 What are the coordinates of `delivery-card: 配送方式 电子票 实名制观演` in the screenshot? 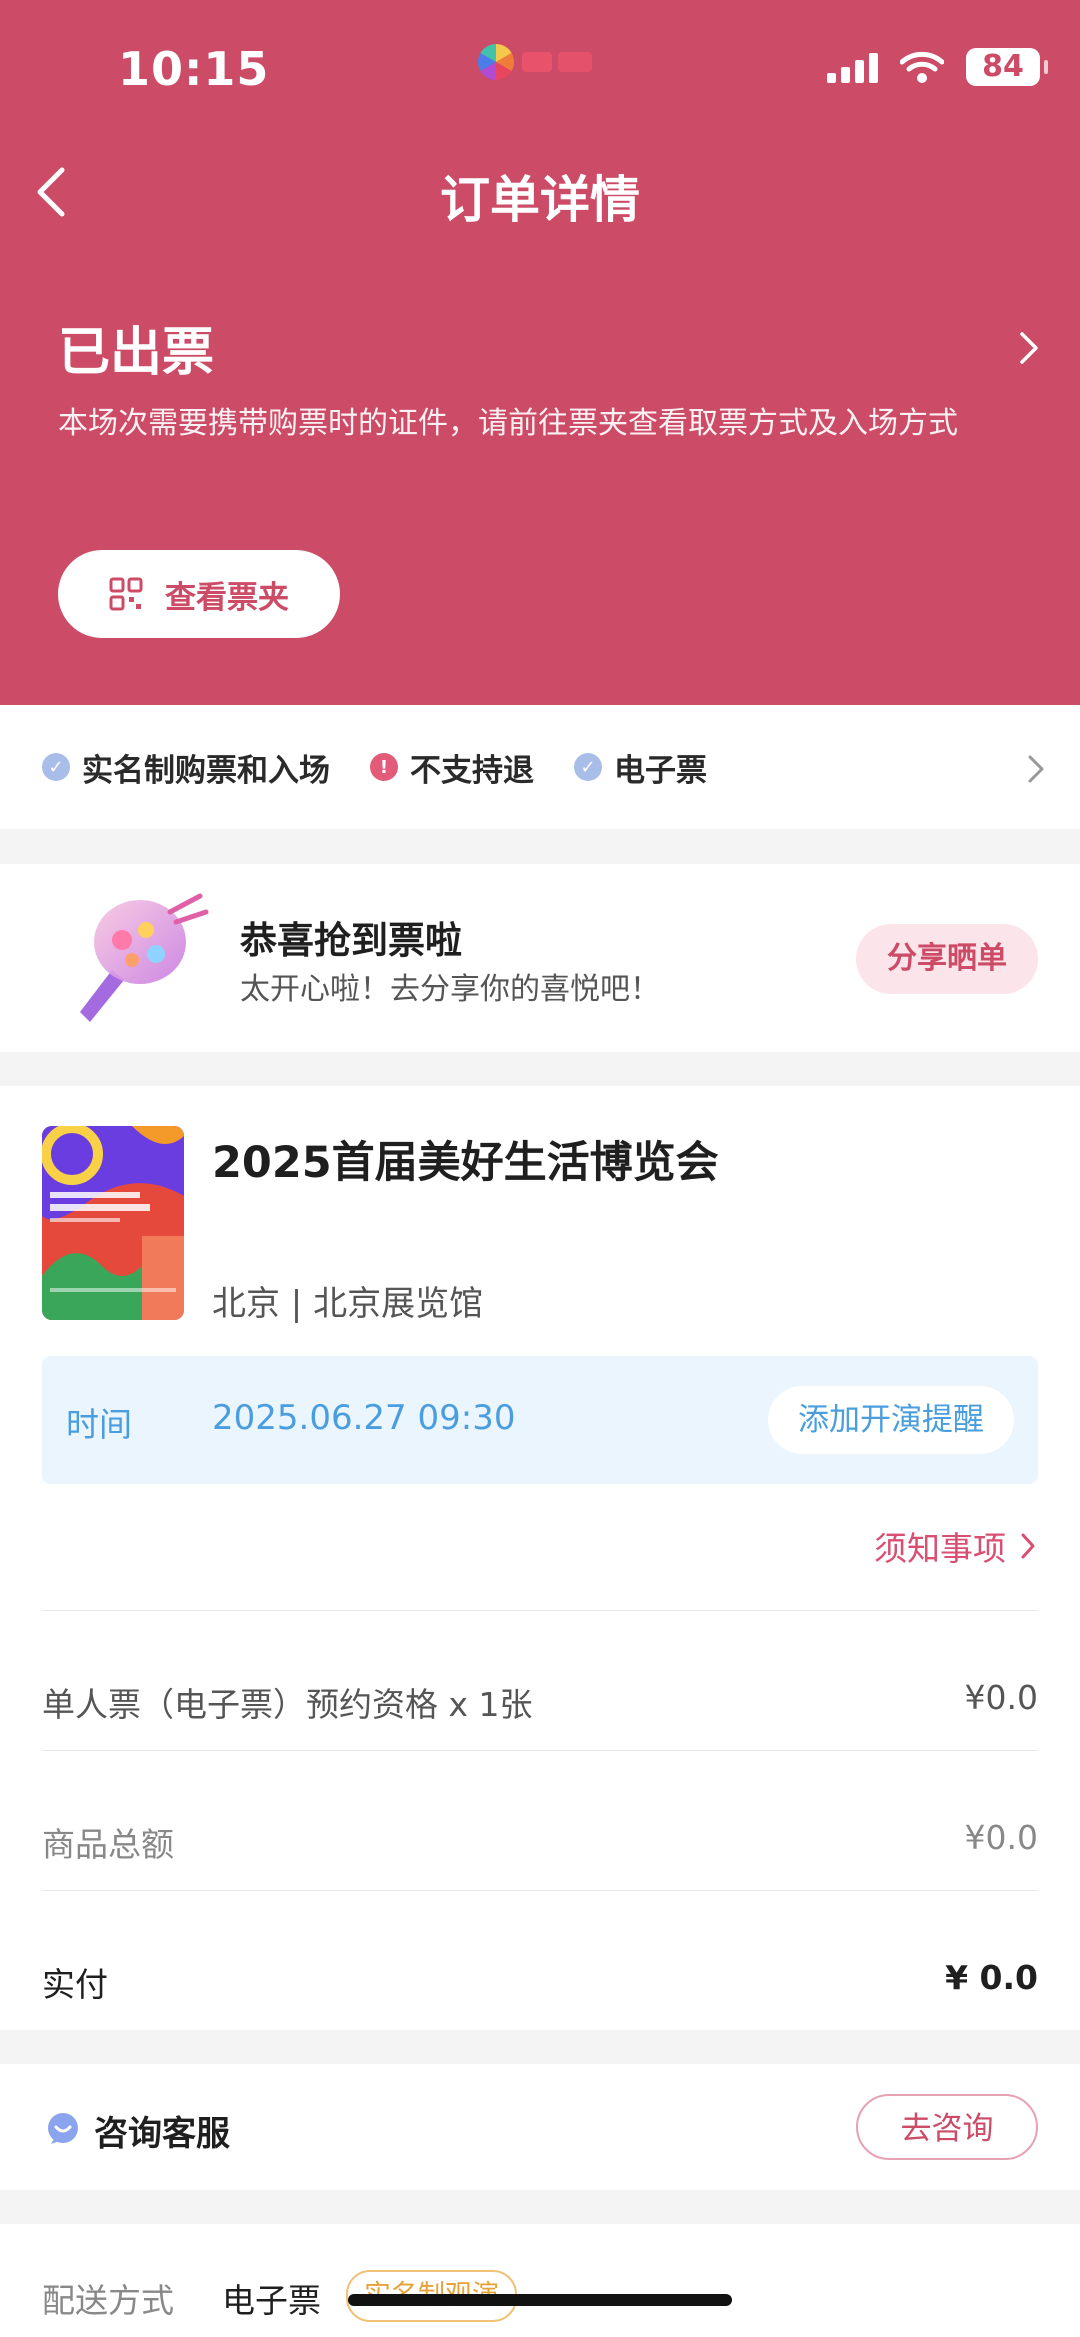 It's located at (540, 2280).